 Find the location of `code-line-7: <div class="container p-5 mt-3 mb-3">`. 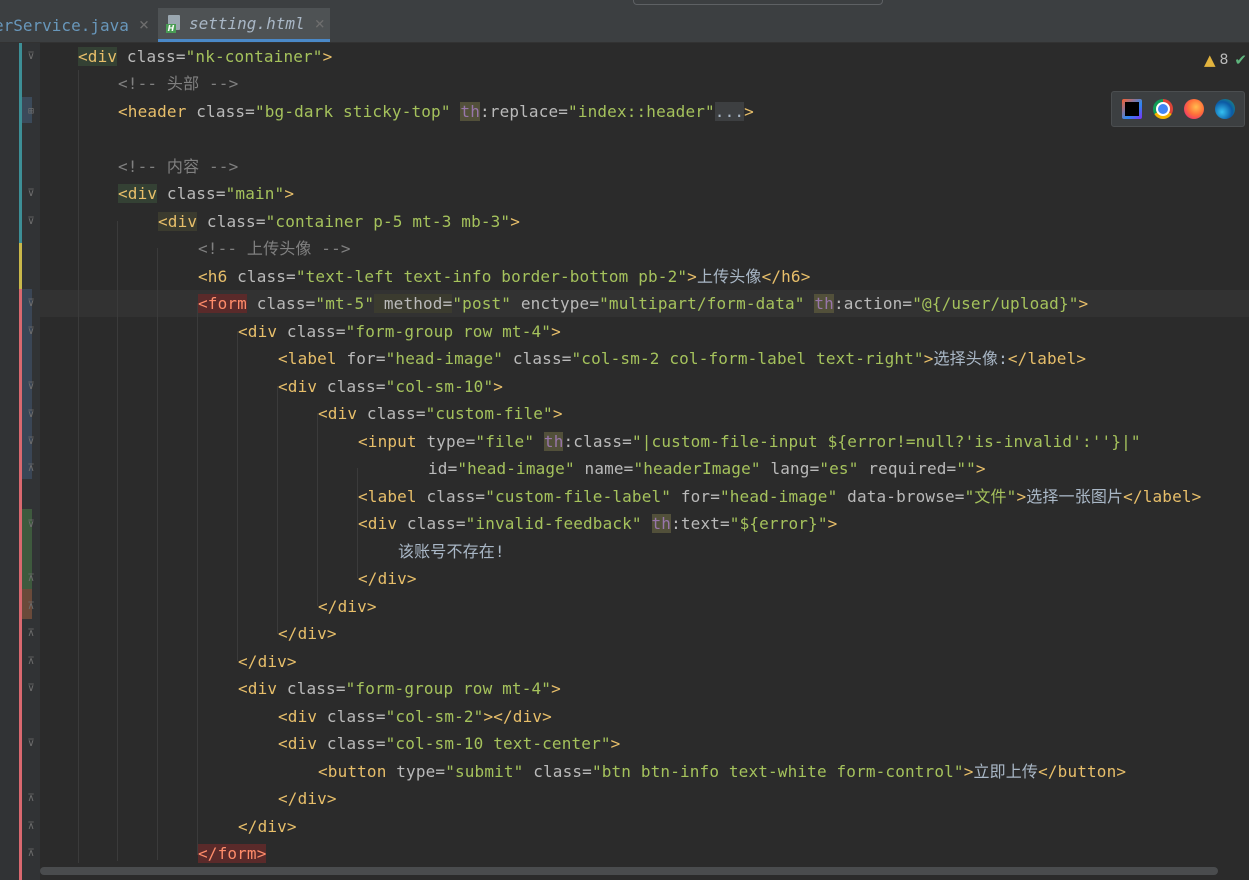

code-line-7: <div class="container p-5 mt-3 mb-3"> is located at coordinates (339, 221).